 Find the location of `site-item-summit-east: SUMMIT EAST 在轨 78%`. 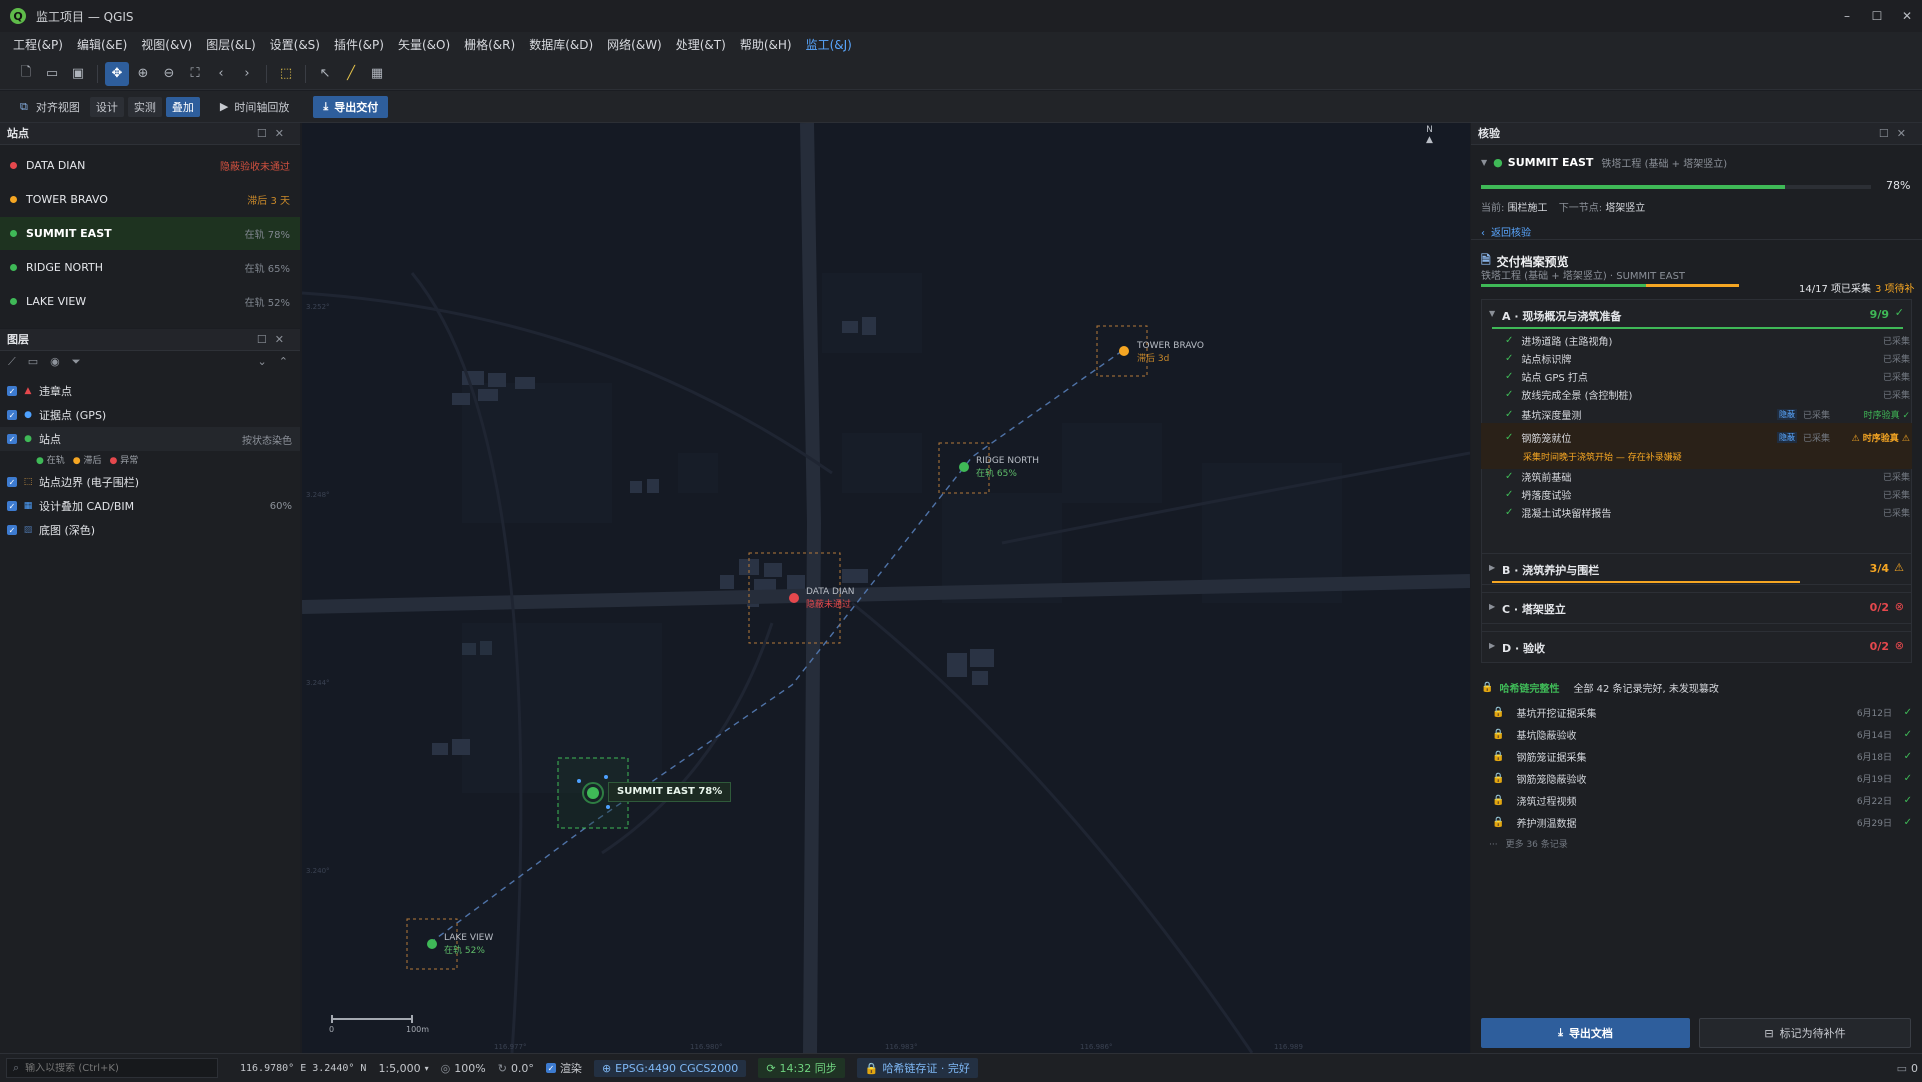

site-item-summit-east: SUMMIT EAST 在轨 78% is located at coordinates (150, 233).